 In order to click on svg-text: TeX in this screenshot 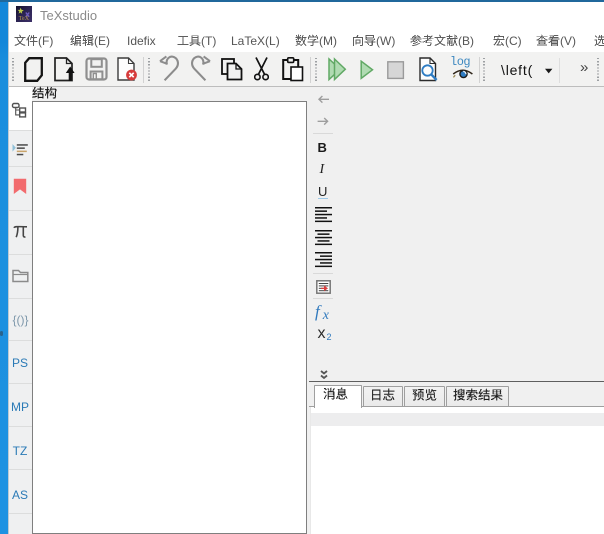, I will do `click(24, 19)`.